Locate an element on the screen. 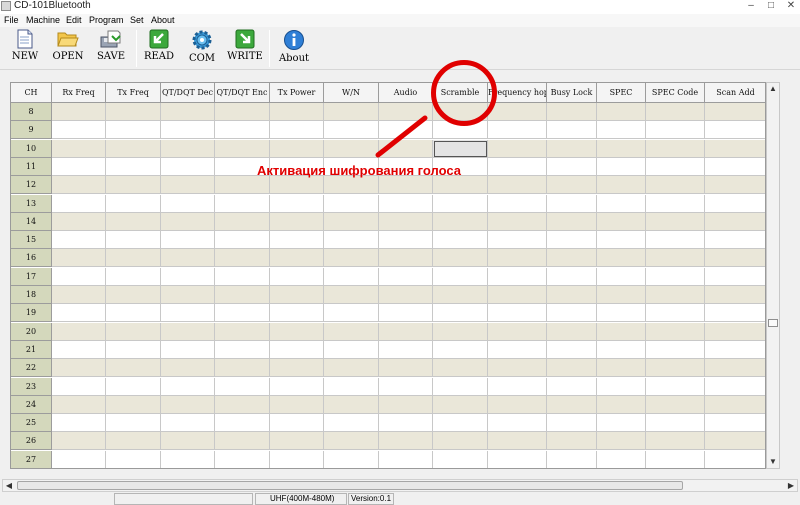  com-button: COM is located at coordinates (202, 49).